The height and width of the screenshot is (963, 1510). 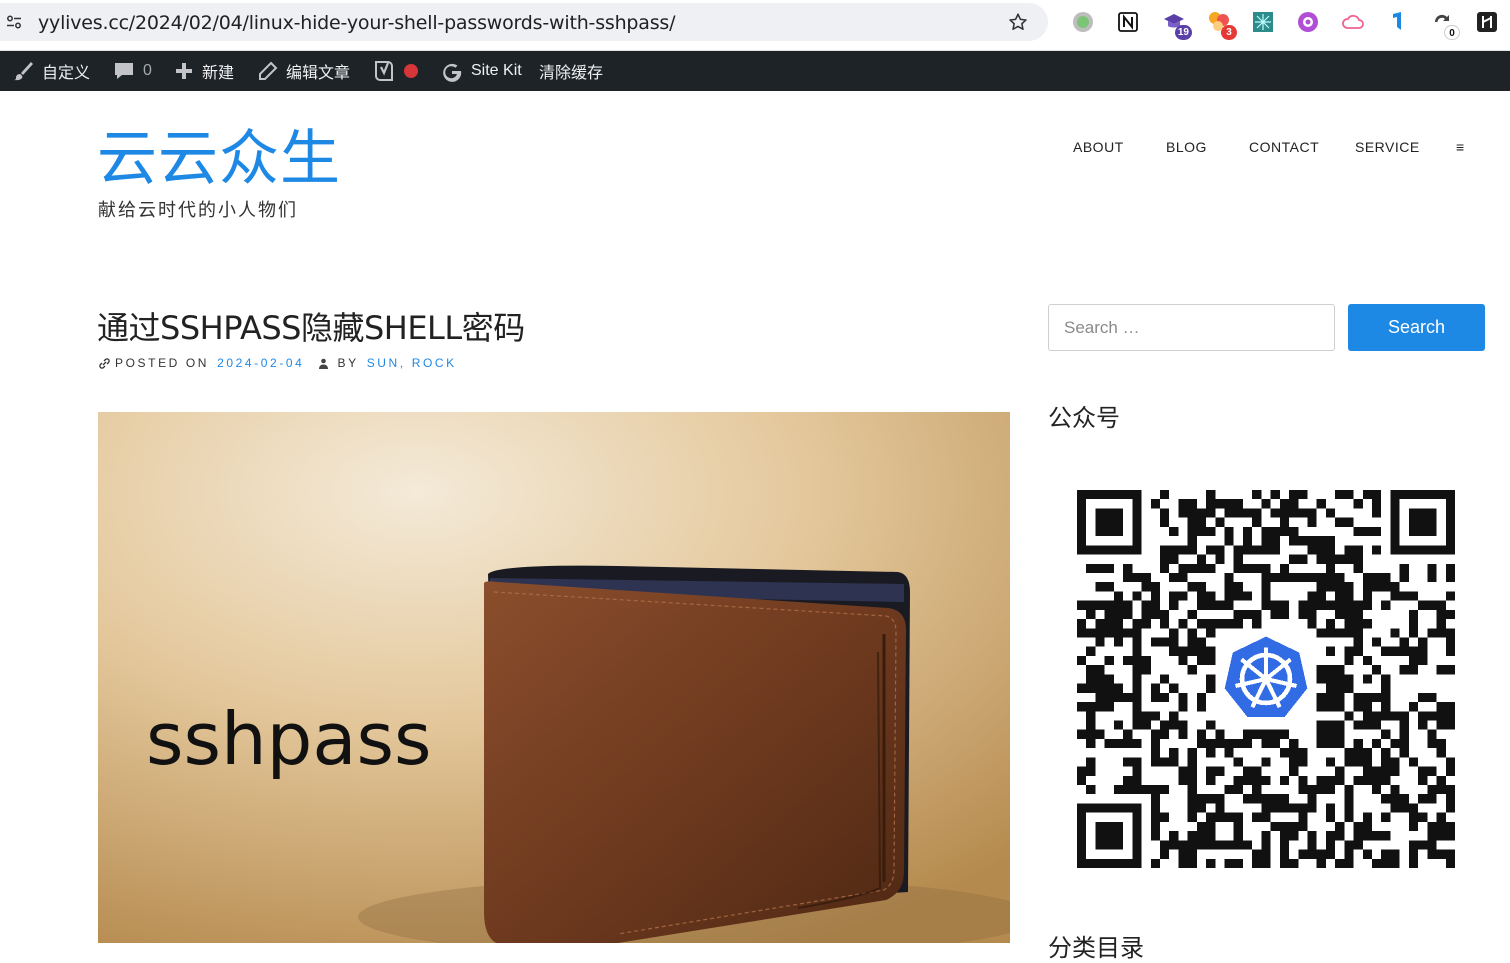 I want to click on link-icon, so click(x=104, y=363).